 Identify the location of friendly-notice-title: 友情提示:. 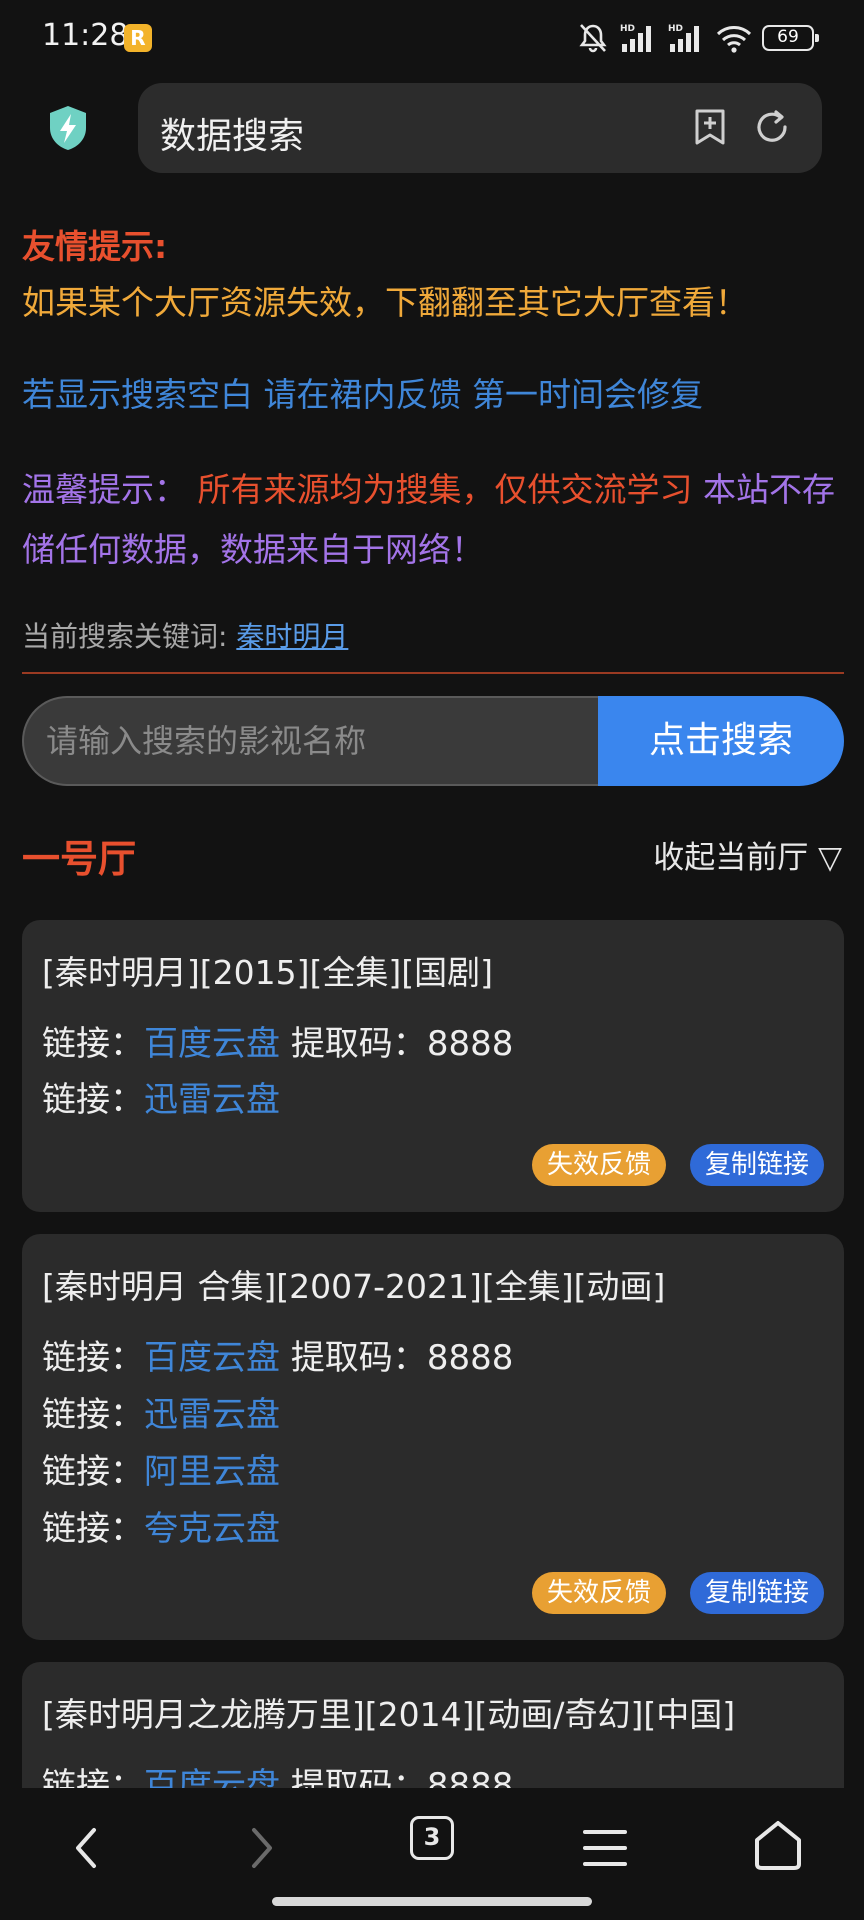
(95, 246).